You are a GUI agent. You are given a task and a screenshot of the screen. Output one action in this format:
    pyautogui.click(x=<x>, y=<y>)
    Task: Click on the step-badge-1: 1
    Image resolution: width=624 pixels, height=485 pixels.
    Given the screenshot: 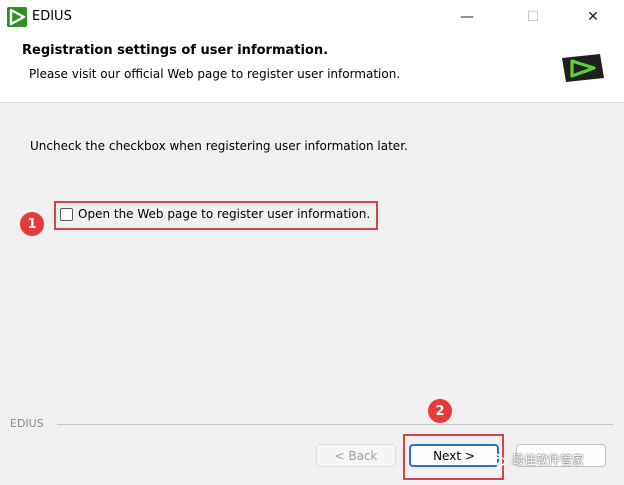 What is the action you would take?
    pyautogui.click(x=32, y=224)
    